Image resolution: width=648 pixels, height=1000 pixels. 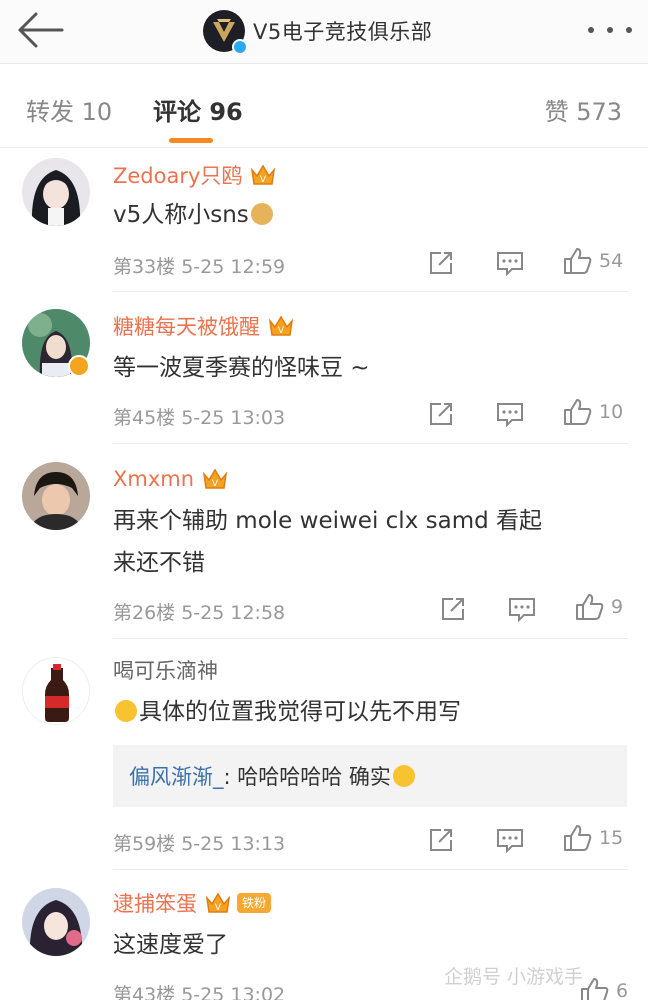 What do you see at coordinates (254, 903) in the screenshot?
I see `fan-badge: 铁粉` at bounding box center [254, 903].